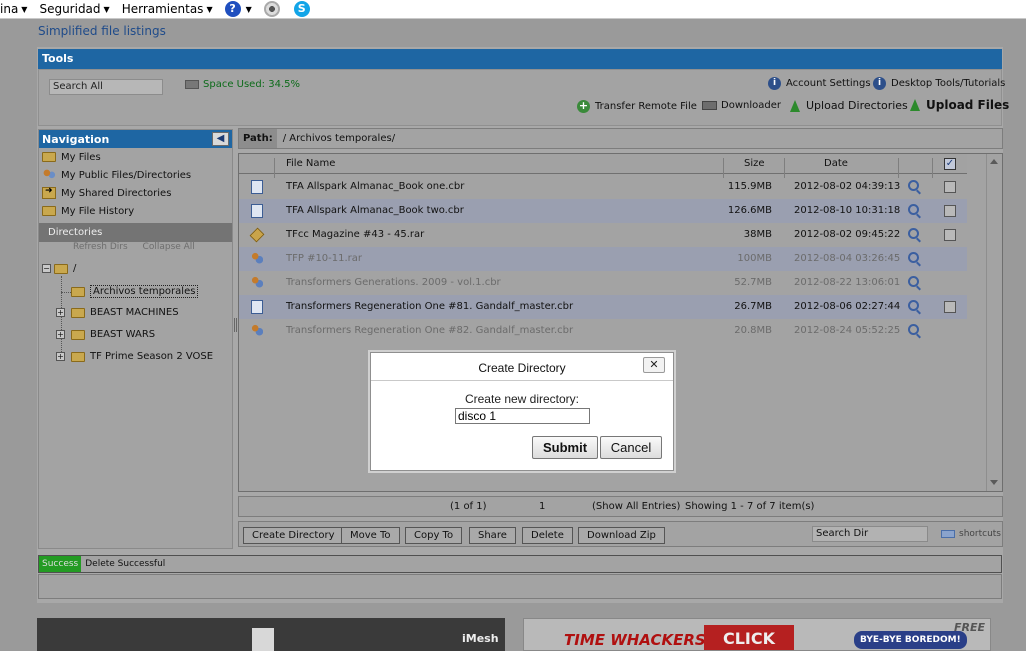 This screenshot has width=1026, height=651. What do you see at coordinates (547, 535) in the screenshot?
I see `delete-button: Delete` at bounding box center [547, 535].